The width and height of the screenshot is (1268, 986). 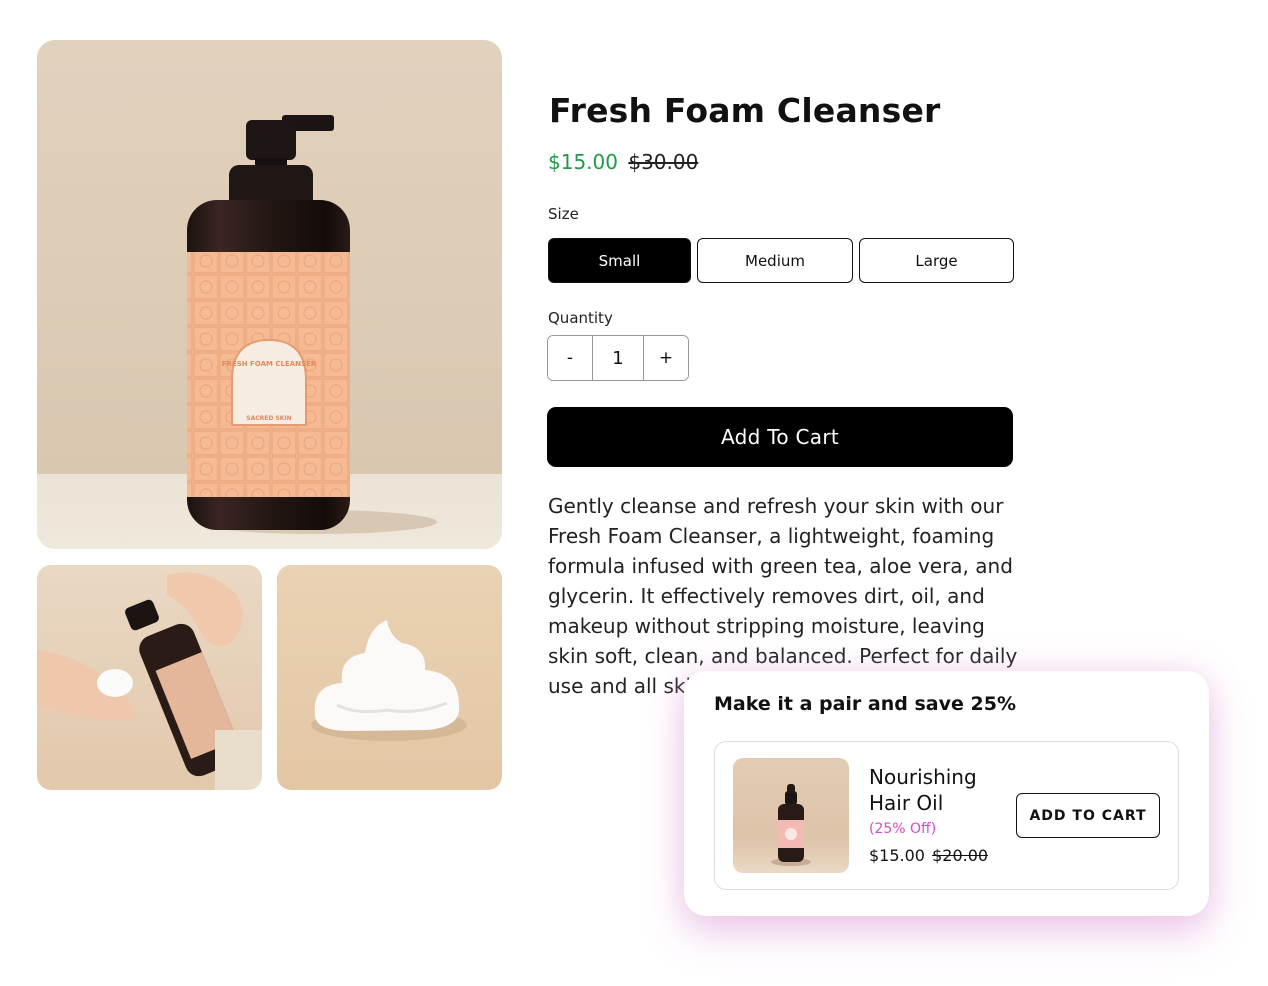 I want to click on cleanser-bottle-illustration: FRESH FOAM CLEANSER SACRED SKIN, so click(x=312, y=324).